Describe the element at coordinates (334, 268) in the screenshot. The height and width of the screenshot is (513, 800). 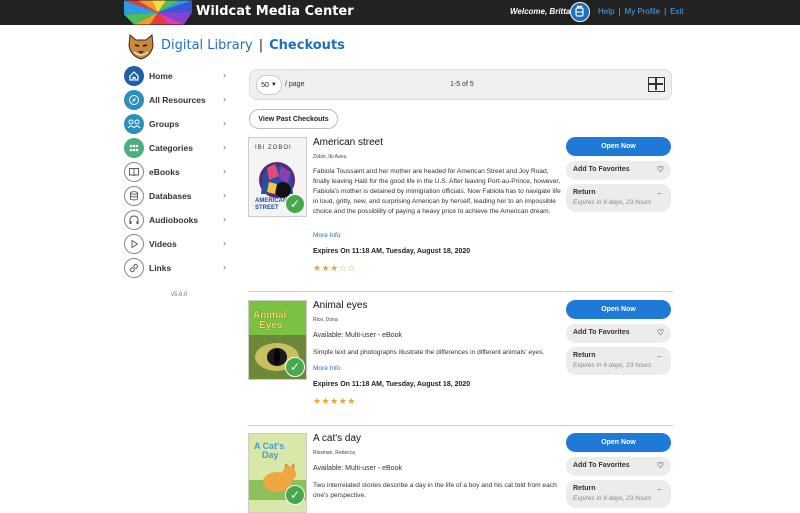
I see `star-rating: ★★★☆☆` at that location.